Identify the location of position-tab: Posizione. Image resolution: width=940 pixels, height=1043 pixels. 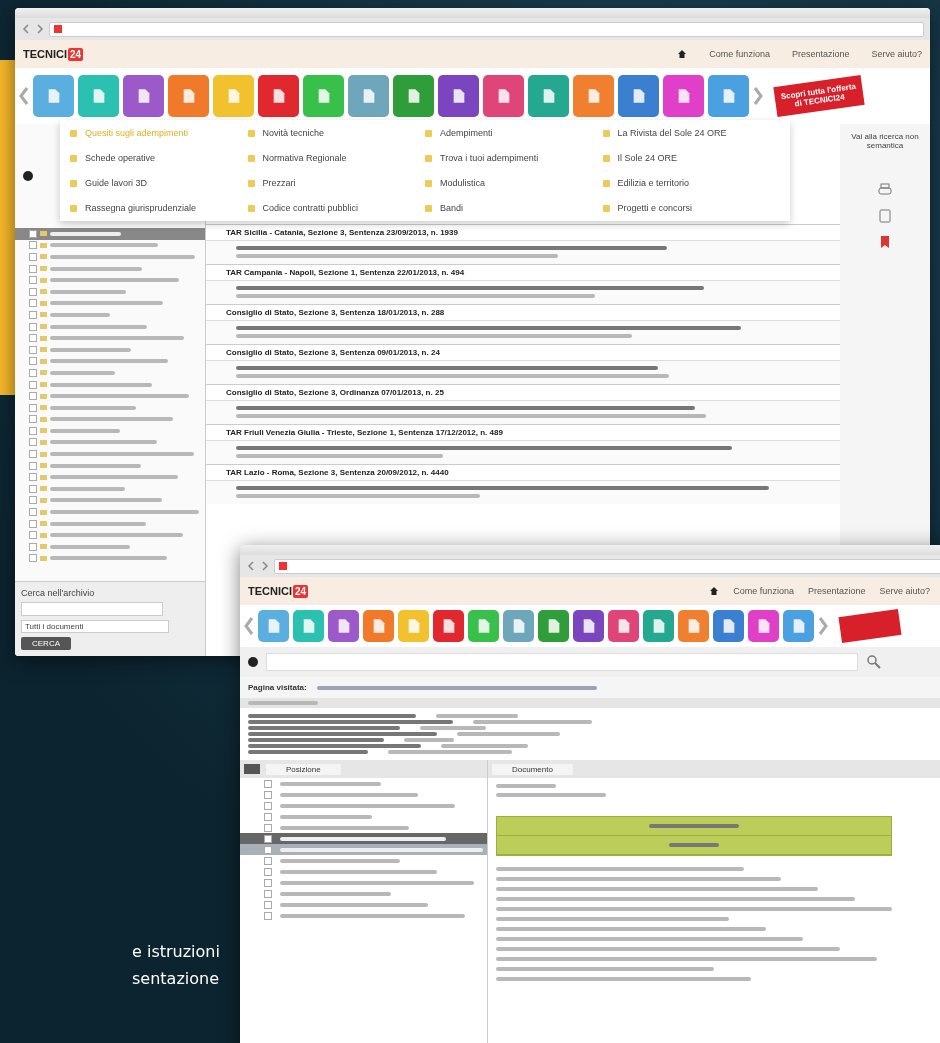
(303, 769).